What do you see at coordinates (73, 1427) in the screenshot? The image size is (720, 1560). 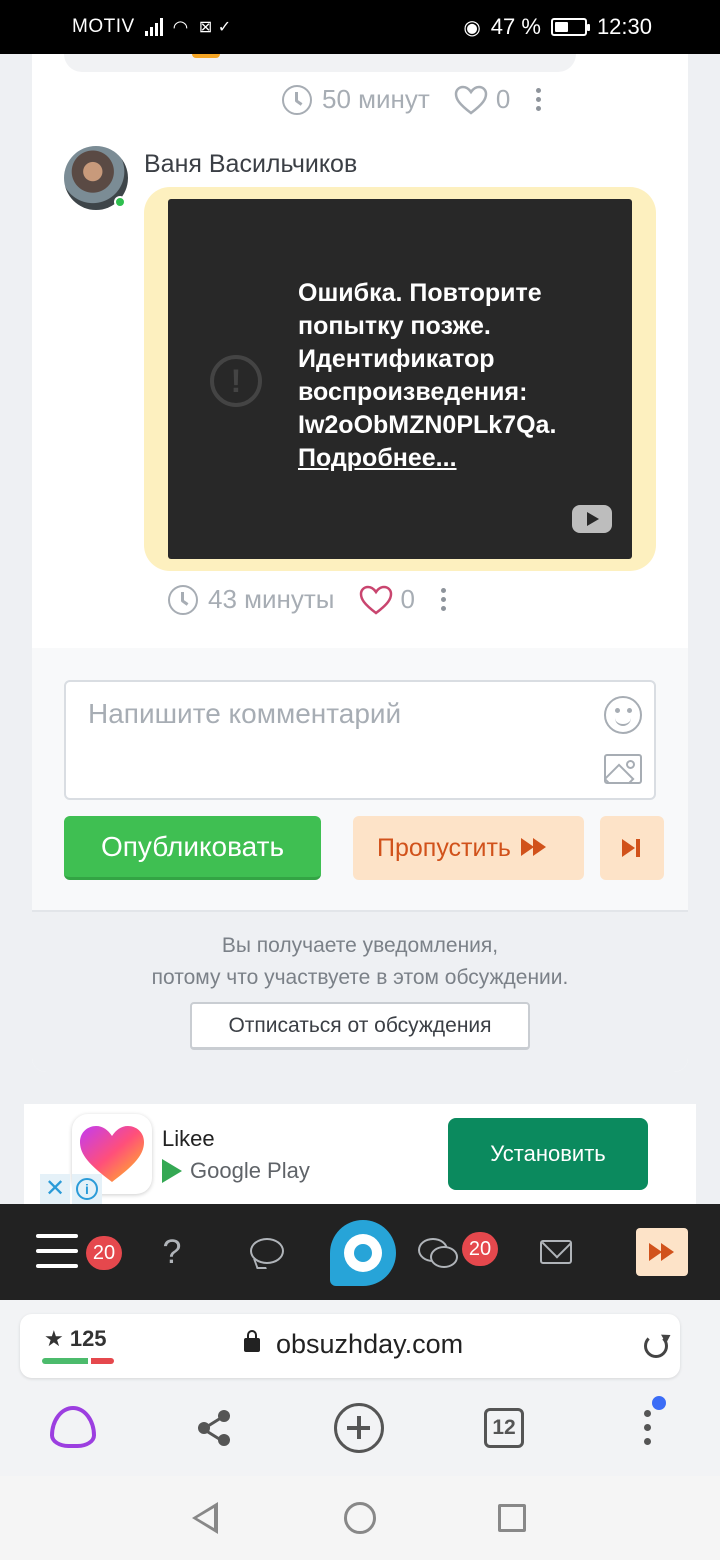 I see `alice-assistant-icon` at bounding box center [73, 1427].